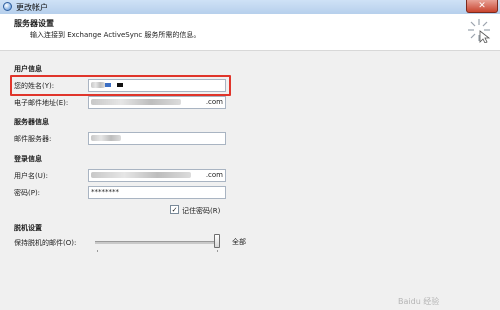 This screenshot has height=310, width=500. What do you see at coordinates (201, 211) in the screenshot?
I see `remember-password-label: 记住密码(R)` at bounding box center [201, 211].